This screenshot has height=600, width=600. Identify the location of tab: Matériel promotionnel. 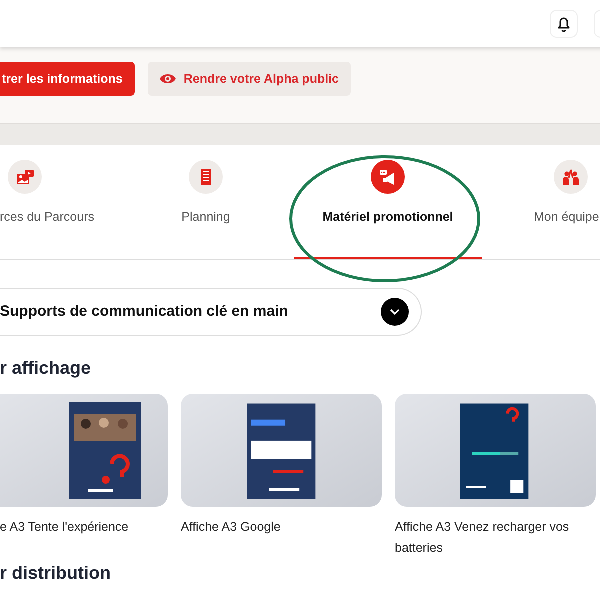
(388, 209).